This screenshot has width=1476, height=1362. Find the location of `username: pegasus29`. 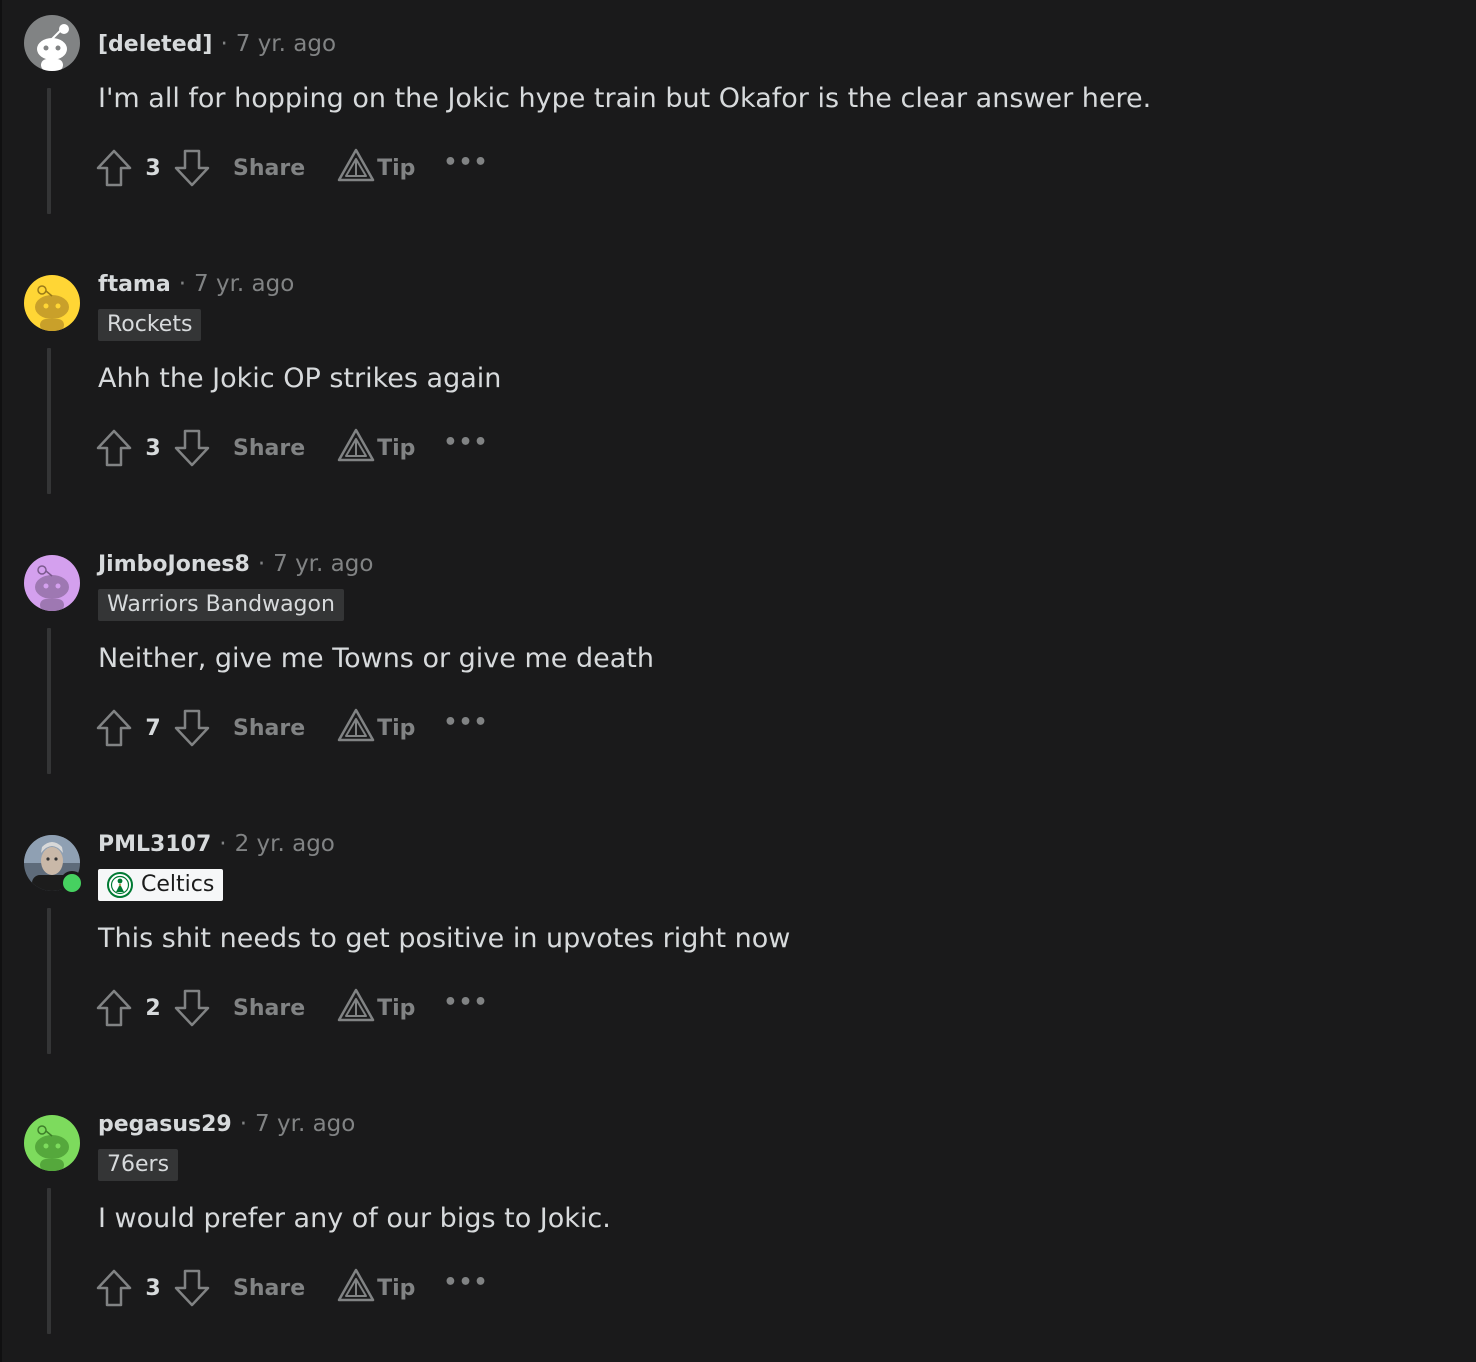

username: pegasus29 is located at coordinates (165, 1124).